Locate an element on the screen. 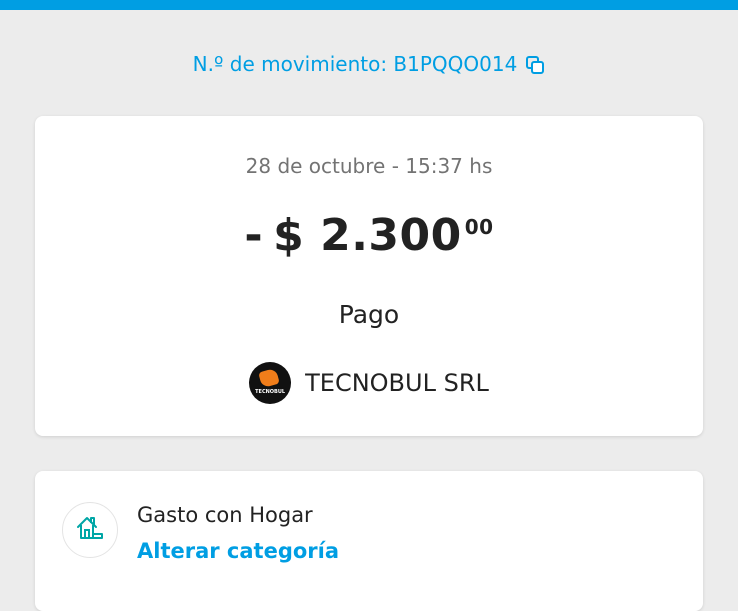 This screenshot has height=611, width=738. merchant-logo: TECNOBUL is located at coordinates (270, 383).